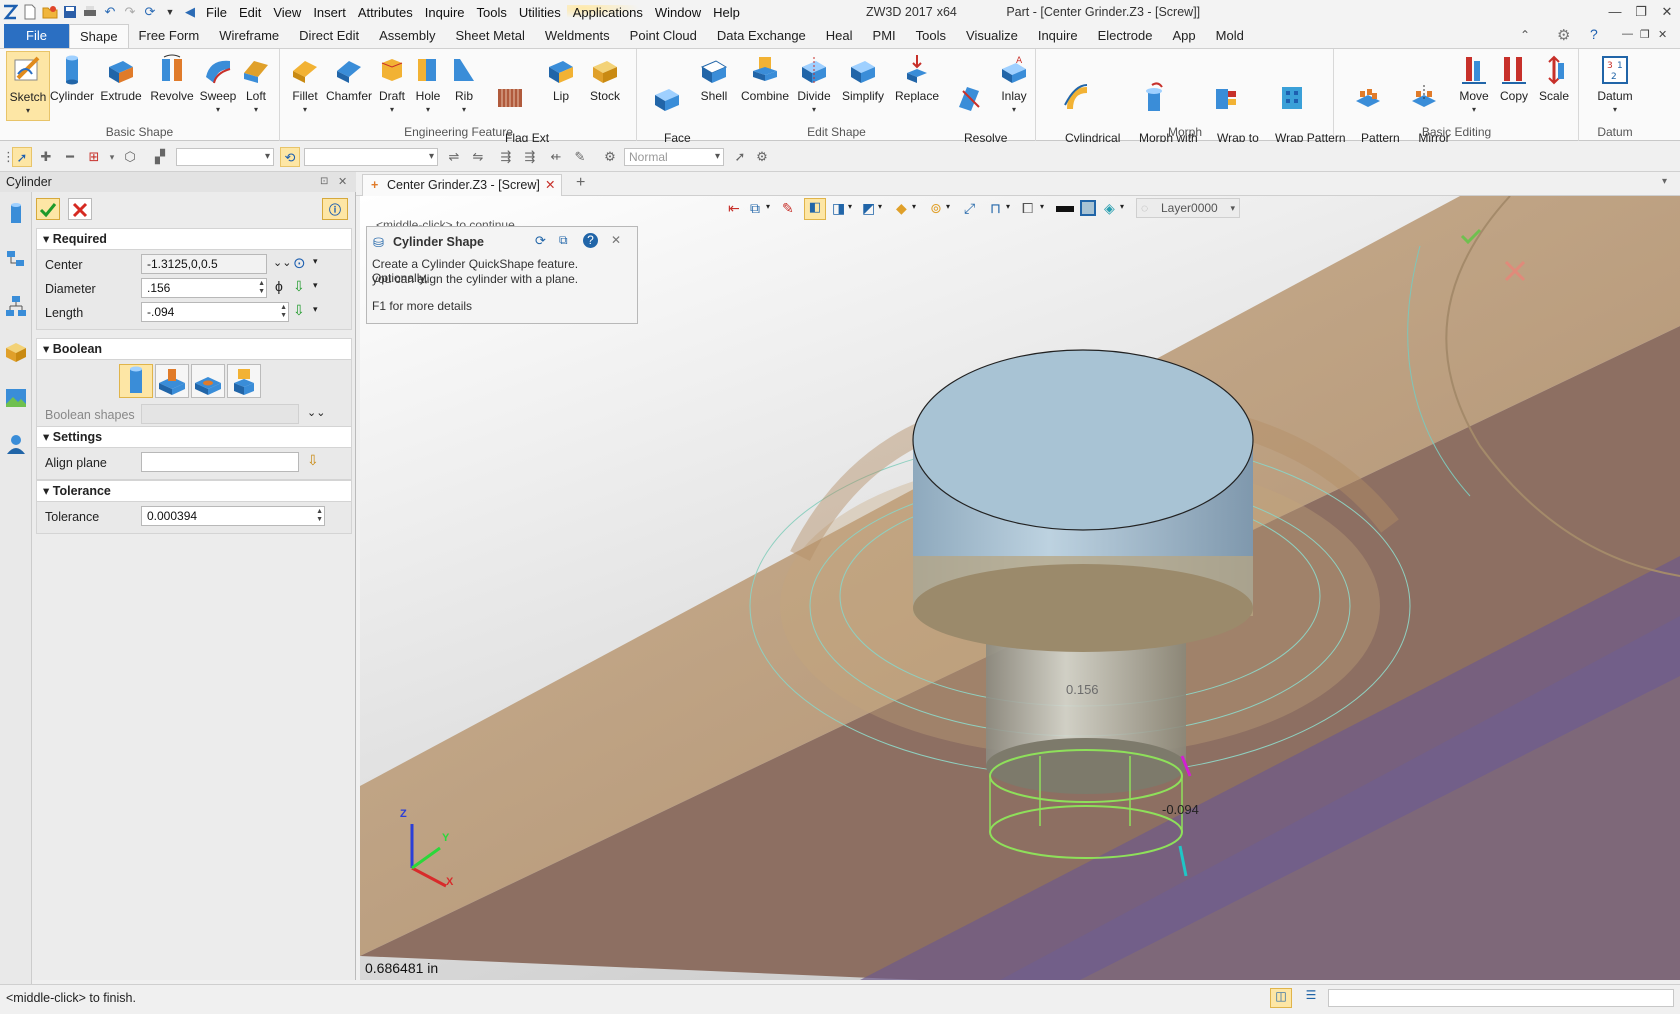 The height and width of the screenshot is (1014, 1680). Describe the element at coordinates (16, 444) in the screenshot. I see `user-icon` at that location.